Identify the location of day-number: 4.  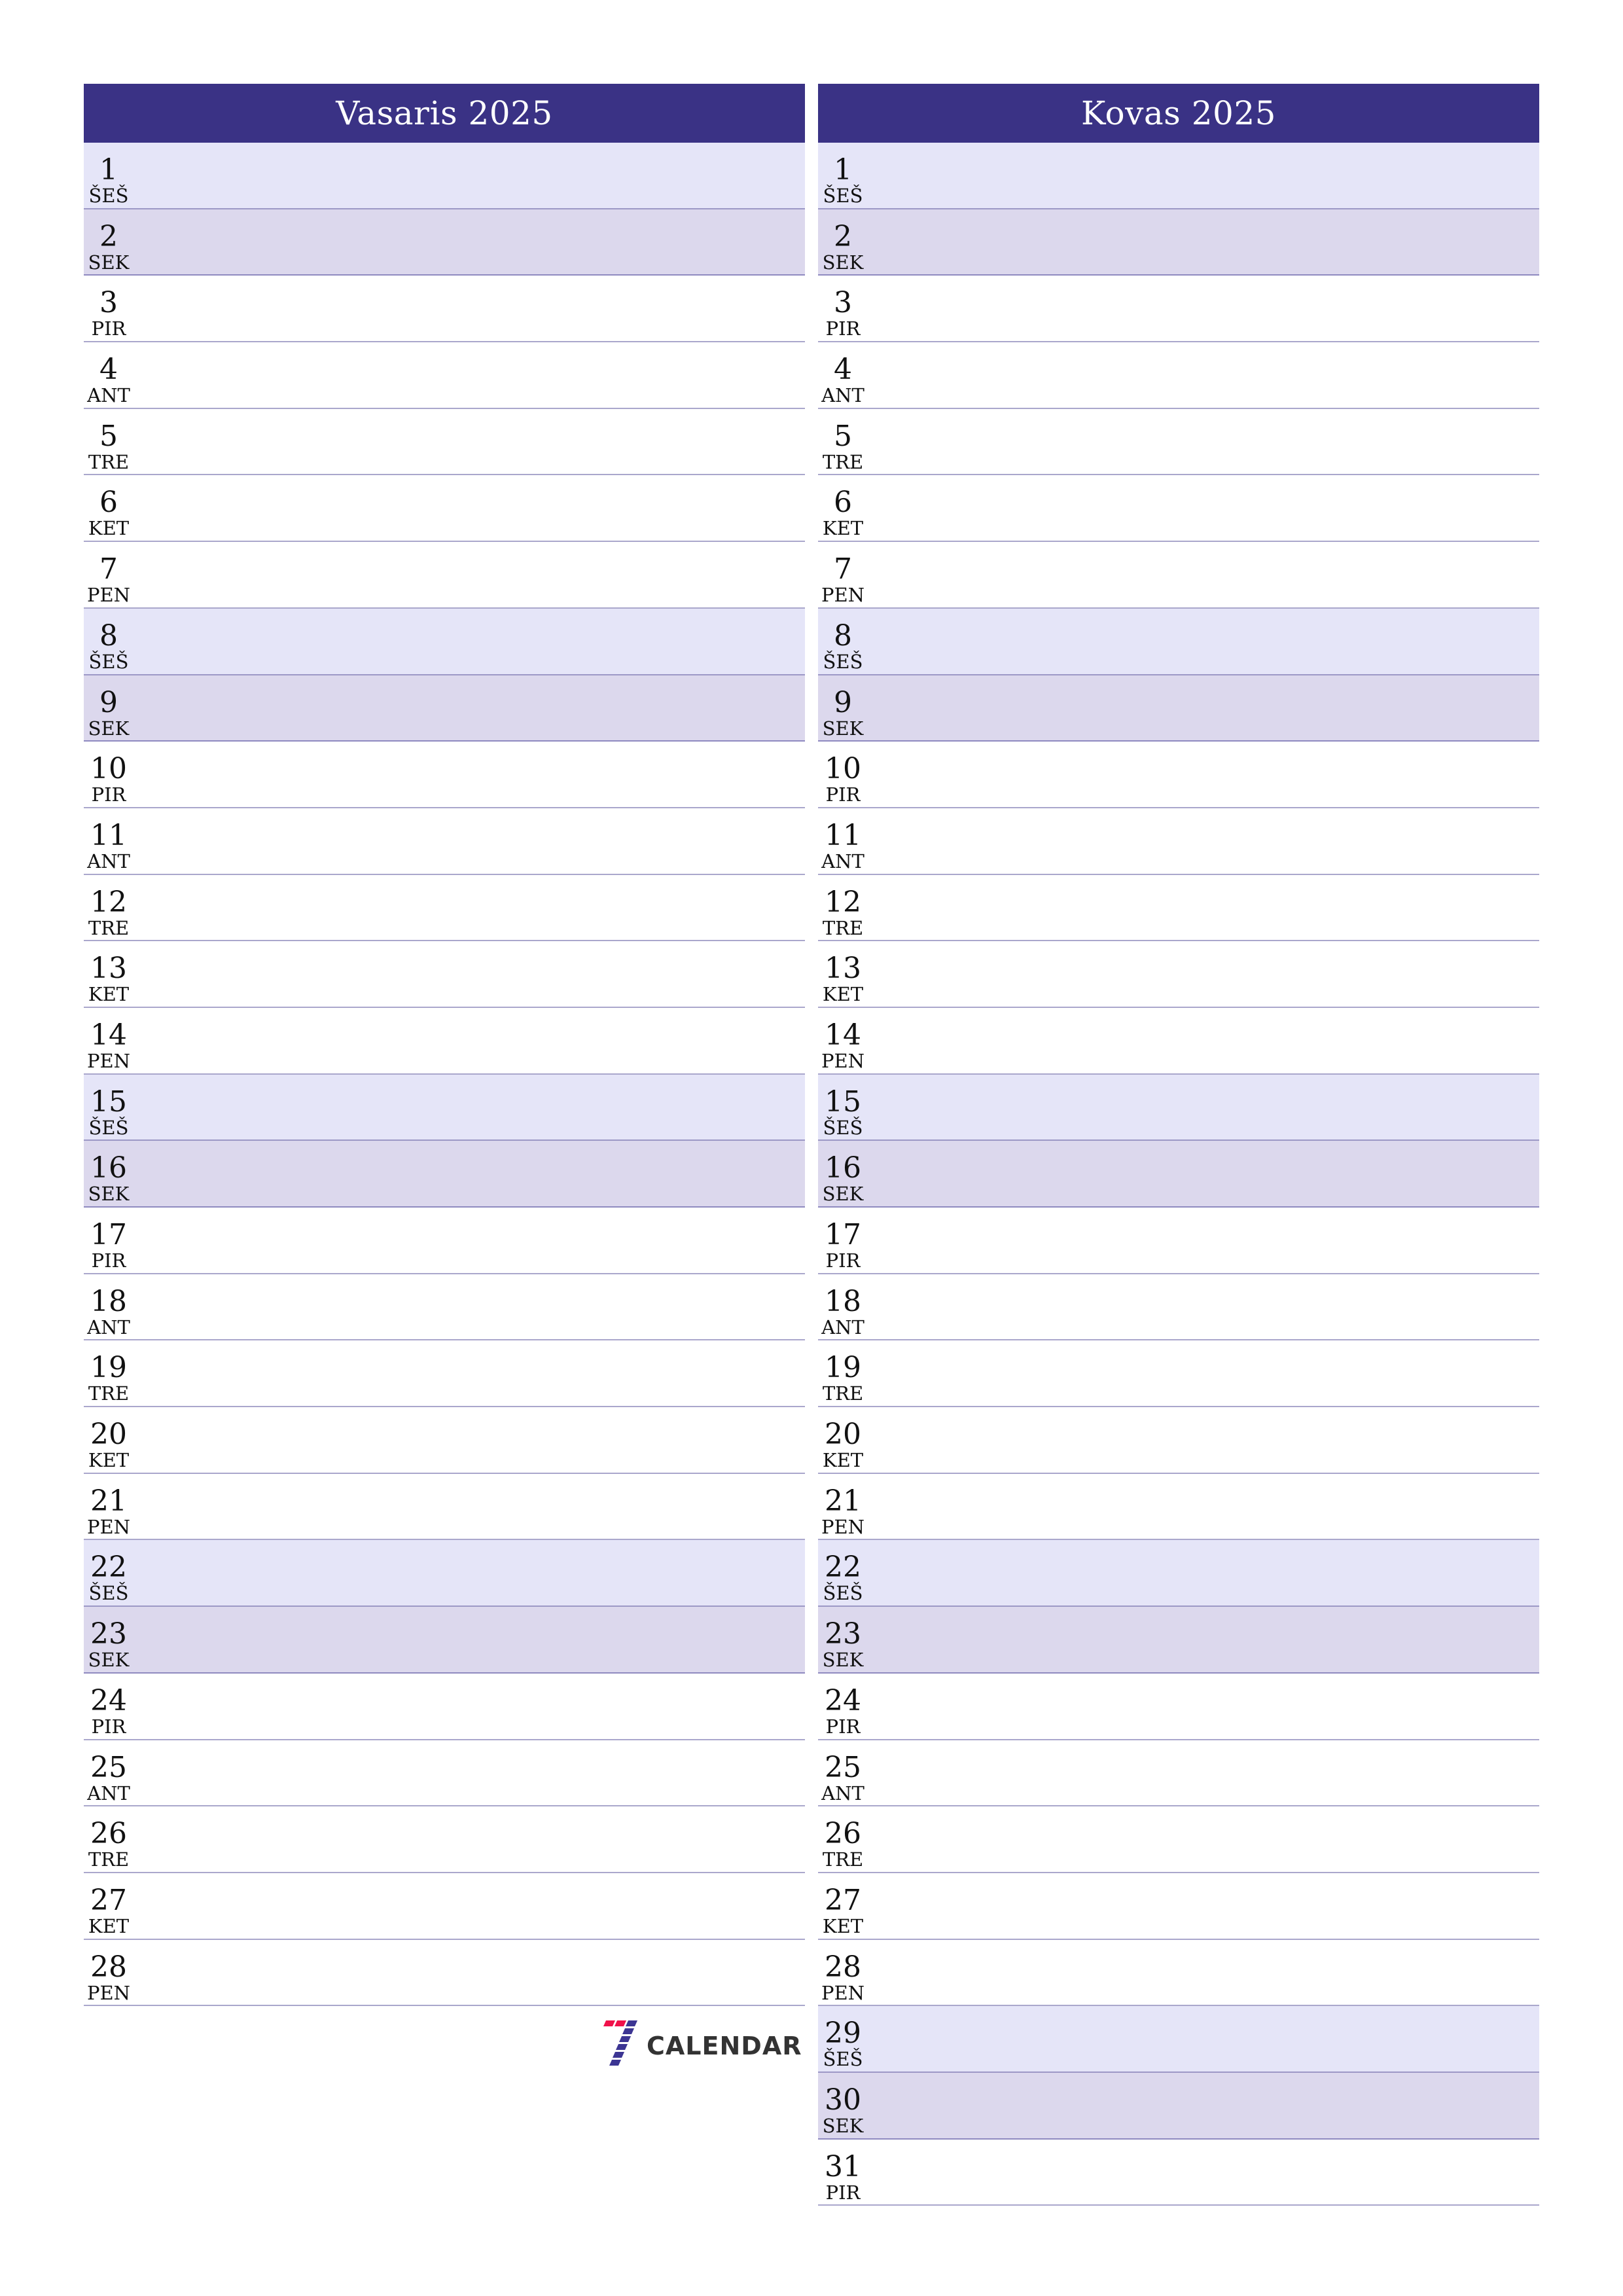
(843, 370).